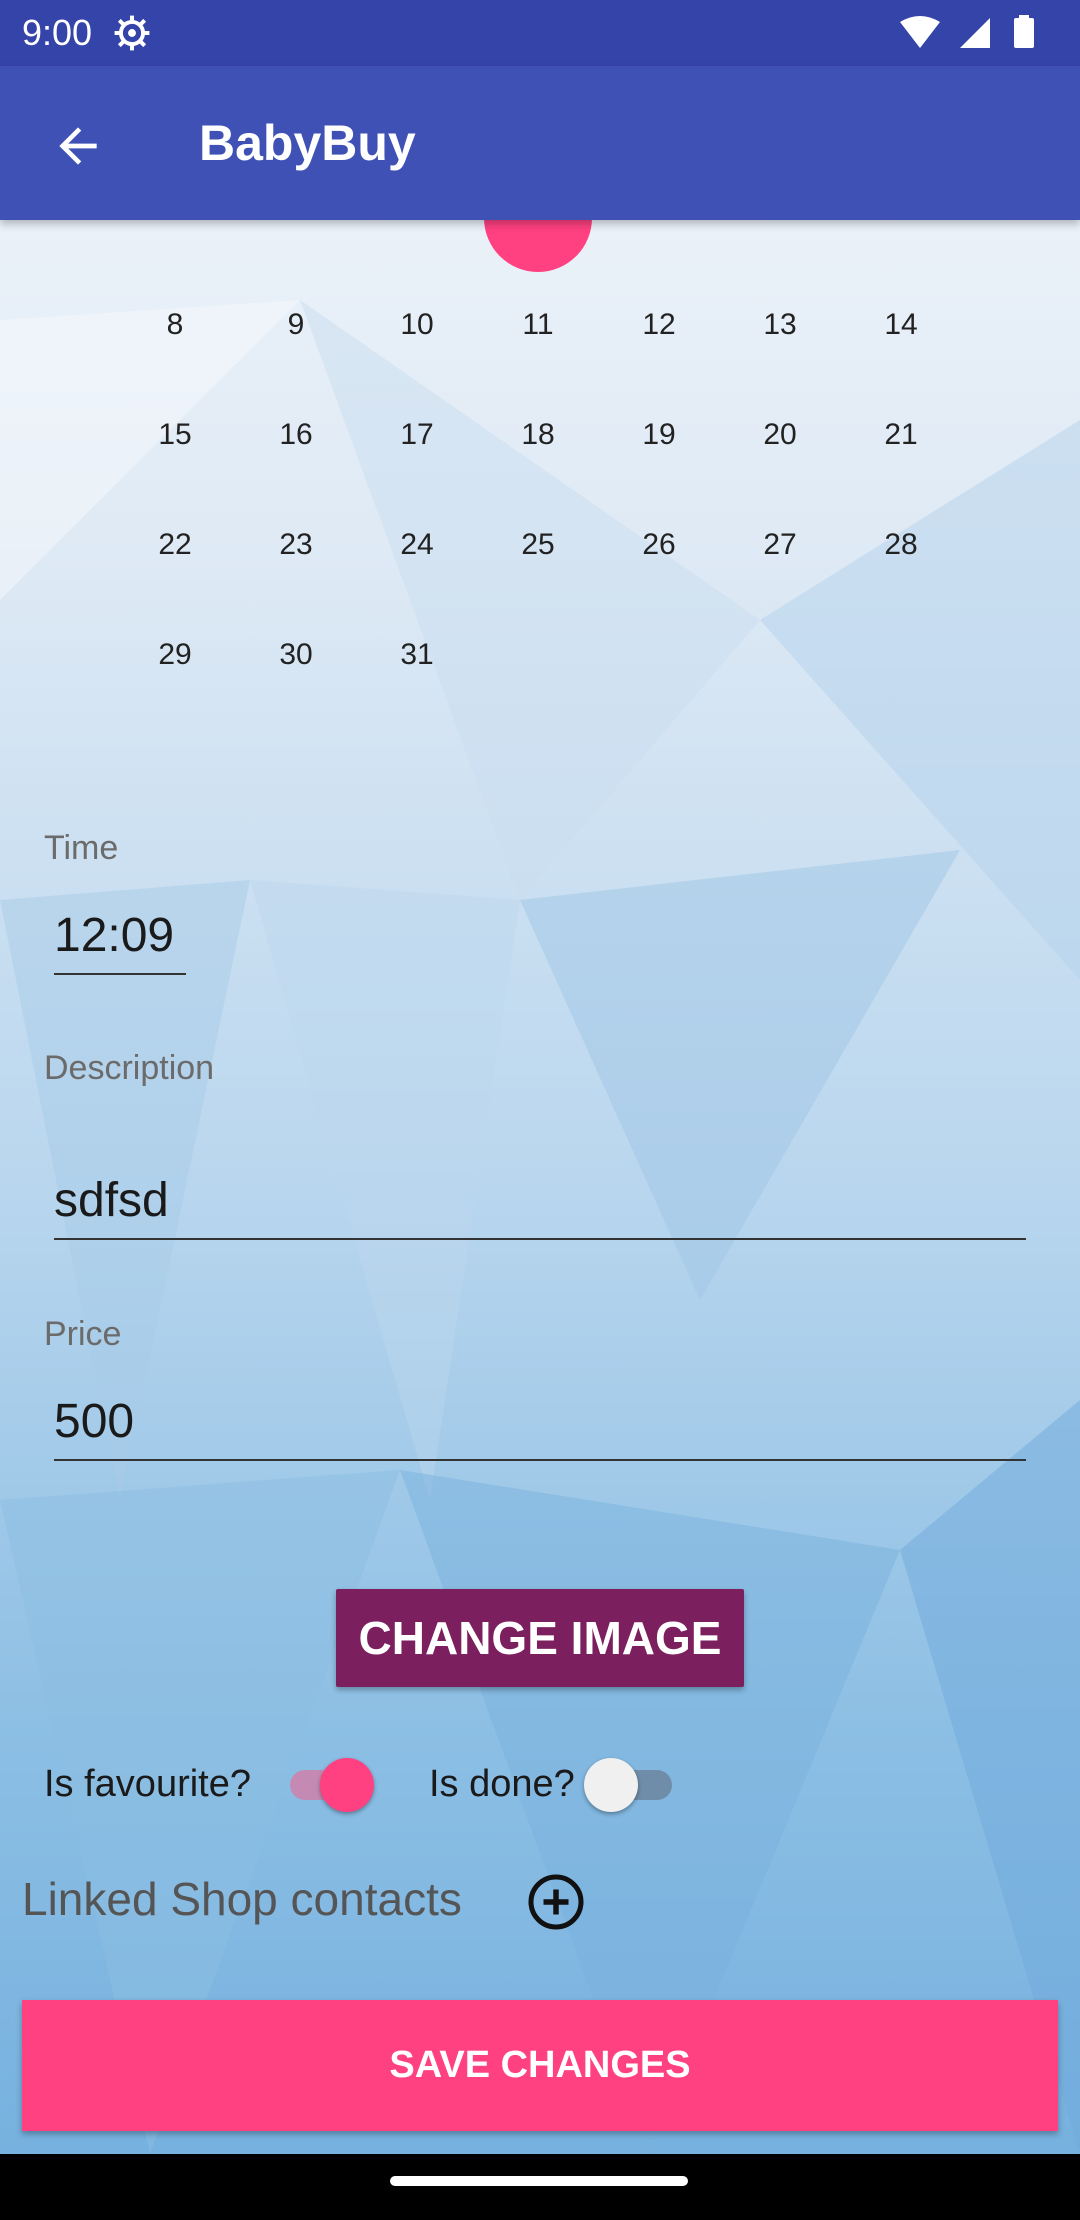 This screenshot has width=1080, height=2220. Describe the element at coordinates (296, 655) in the screenshot. I see `calendar-day: 30` at that location.